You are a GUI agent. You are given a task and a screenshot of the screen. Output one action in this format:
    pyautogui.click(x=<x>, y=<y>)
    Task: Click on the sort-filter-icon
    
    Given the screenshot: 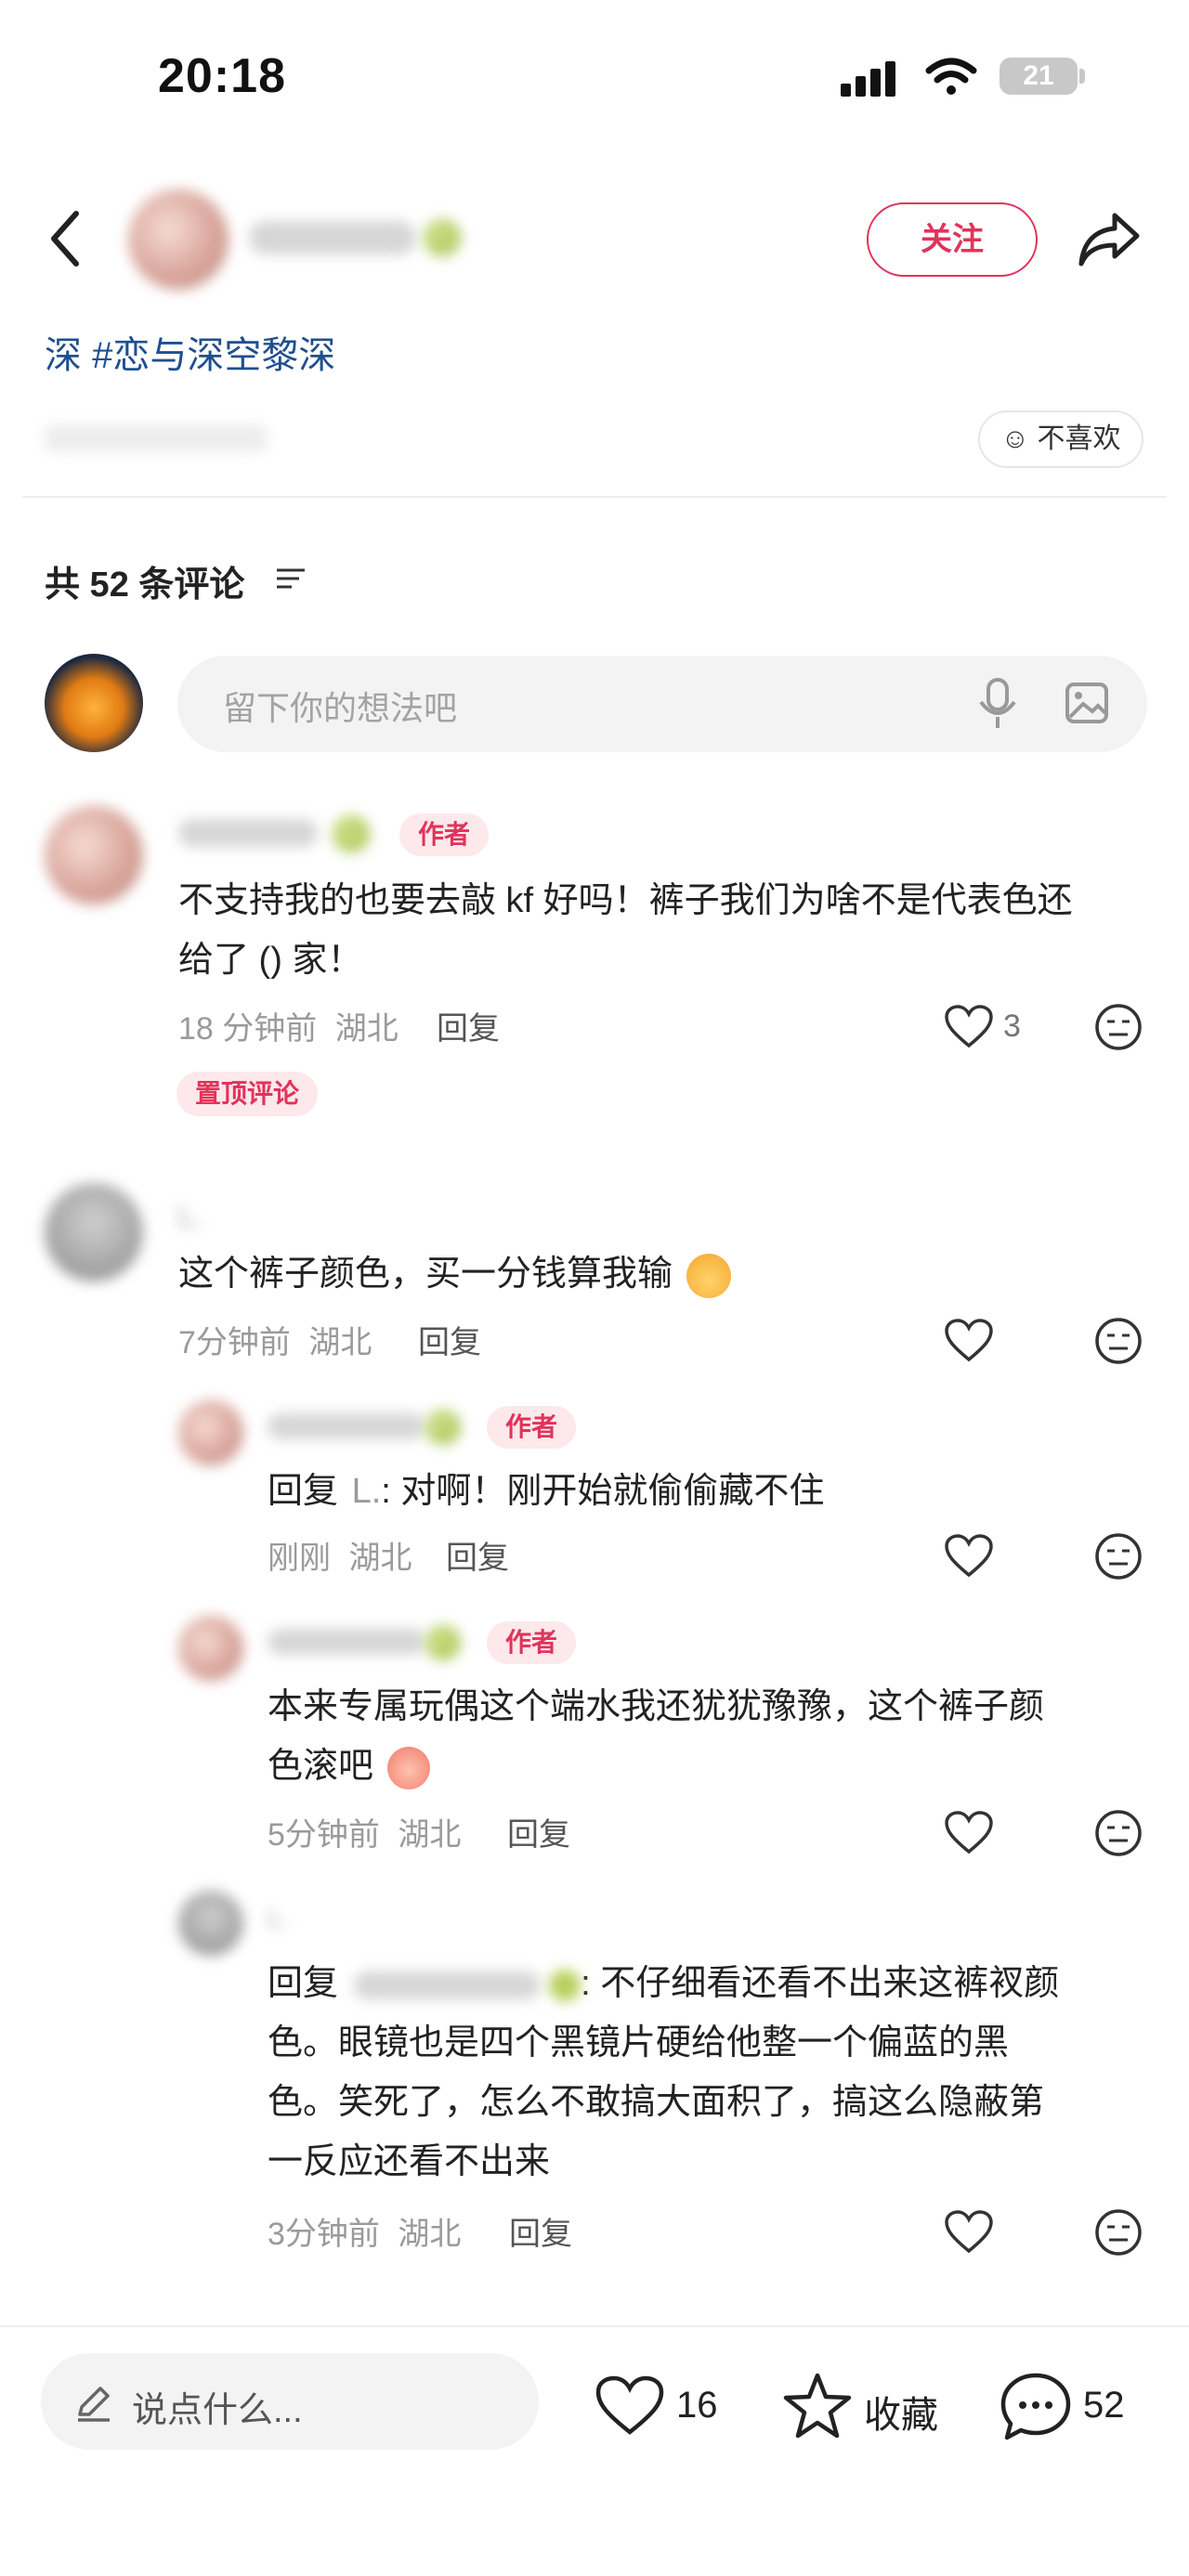 What is the action you would take?
    pyautogui.click(x=291, y=578)
    